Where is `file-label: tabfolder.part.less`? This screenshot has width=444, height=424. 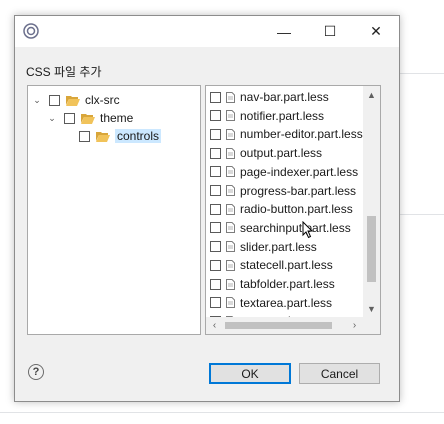 file-label: tabfolder.part.less is located at coordinates (287, 284).